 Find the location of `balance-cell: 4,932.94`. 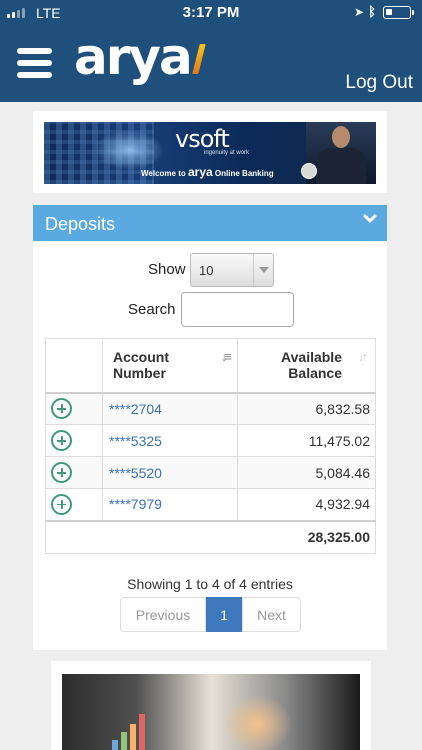

balance-cell: 4,932.94 is located at coordinates (306, 504).